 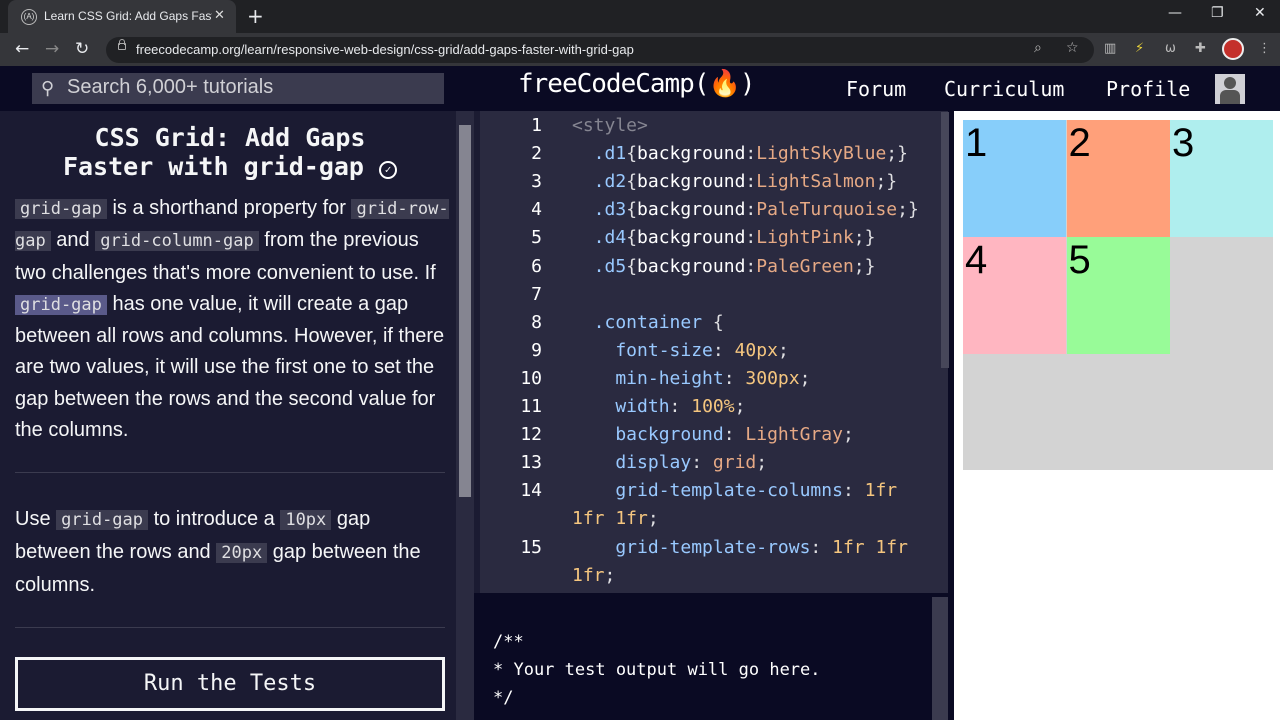 What do you see at coordinates (536, 125) in the screenshot?
I see `line-number: 1` at bounding box center [536, 125].